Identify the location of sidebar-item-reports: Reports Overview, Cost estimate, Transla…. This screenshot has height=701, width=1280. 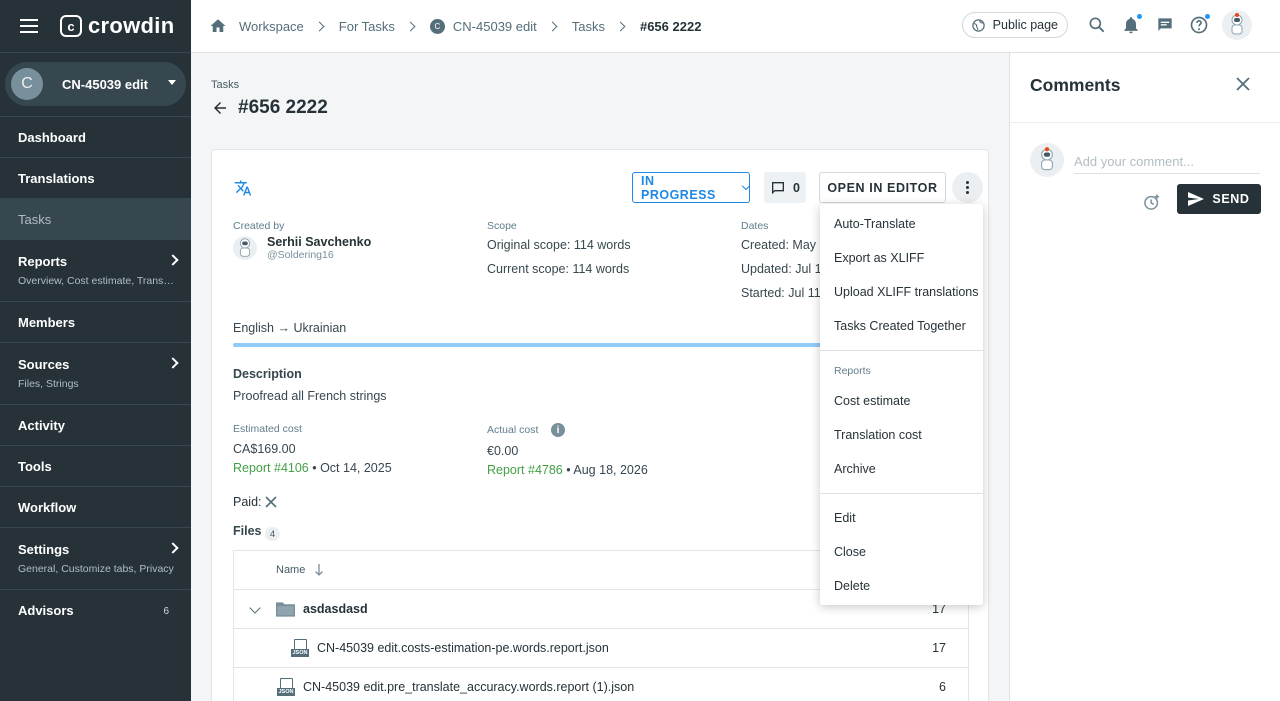
(95, 270).